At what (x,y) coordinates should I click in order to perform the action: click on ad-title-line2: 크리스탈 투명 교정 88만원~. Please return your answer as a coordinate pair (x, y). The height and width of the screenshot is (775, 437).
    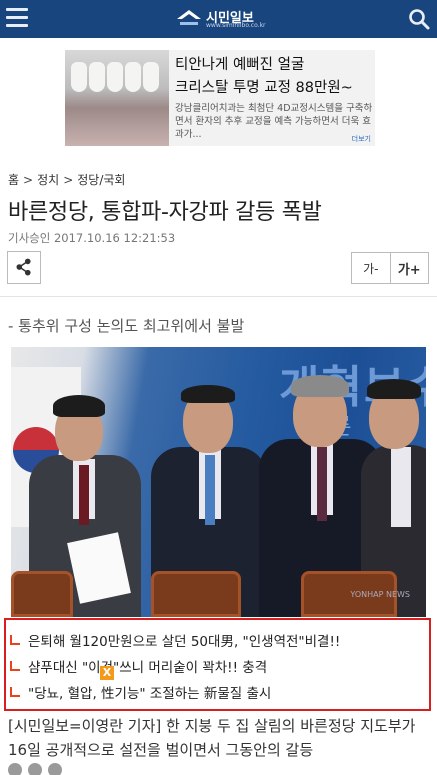
    Looking at the image, I should click on (264, 88).